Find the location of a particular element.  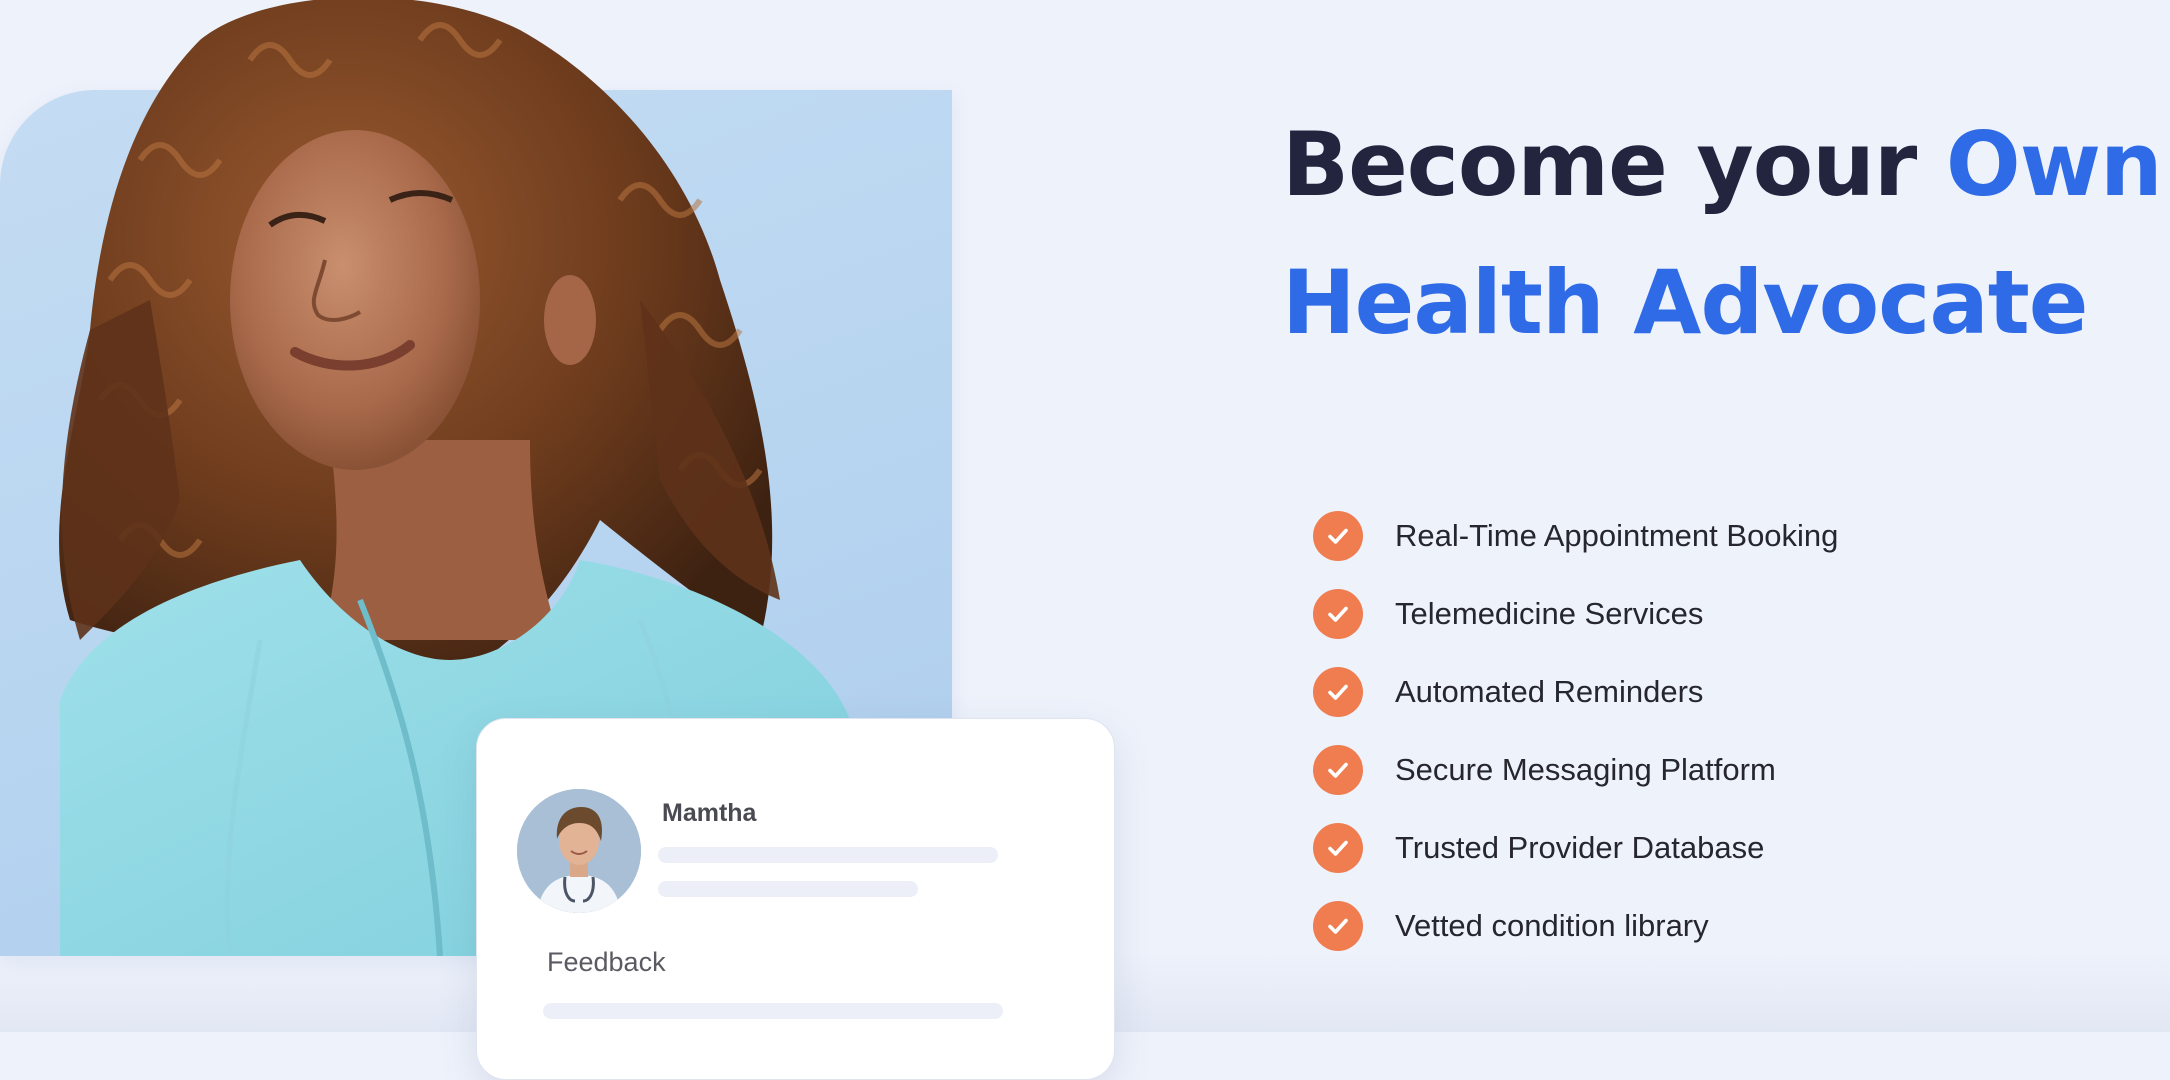

feature-item: Automated Reminders is located at coordinates (1575, 692).